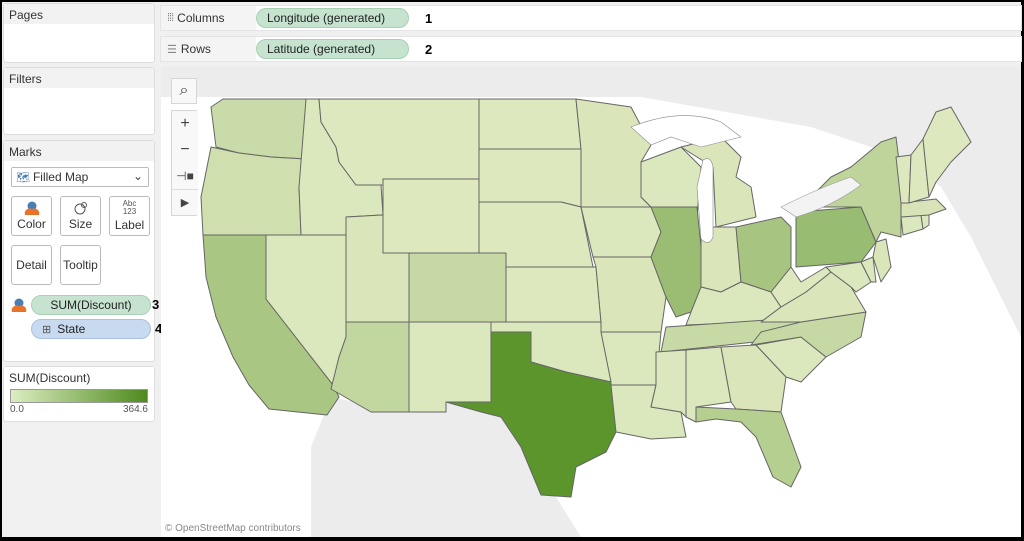 The width and height of the screenshot is (1024, 541). I want to click on latitude-pill: Latitude (generated), so click(332, 49).